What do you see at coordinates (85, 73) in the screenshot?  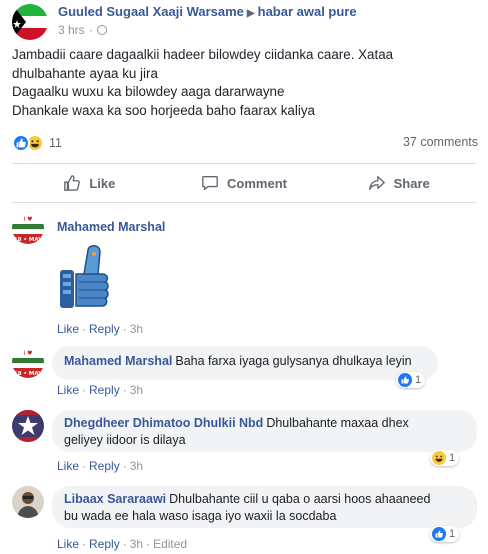 I see `post-line: dhulbahante ayaa ku jira` at bounding box center [85, 73].